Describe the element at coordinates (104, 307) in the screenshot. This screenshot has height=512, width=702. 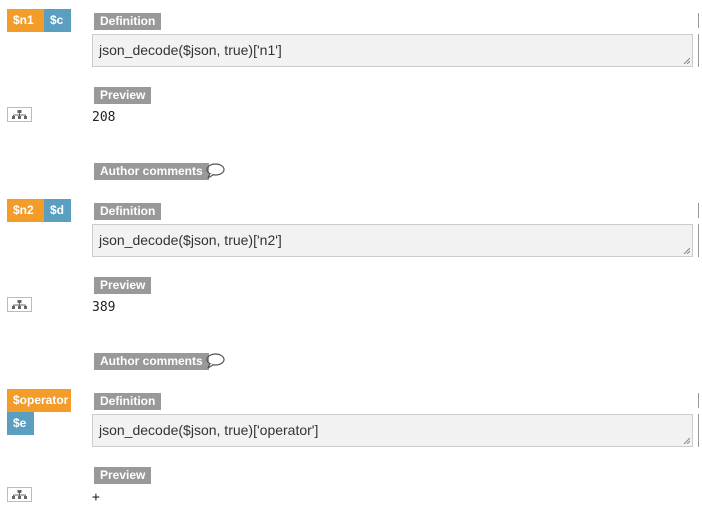
I see `preview-value: 389` at that location.